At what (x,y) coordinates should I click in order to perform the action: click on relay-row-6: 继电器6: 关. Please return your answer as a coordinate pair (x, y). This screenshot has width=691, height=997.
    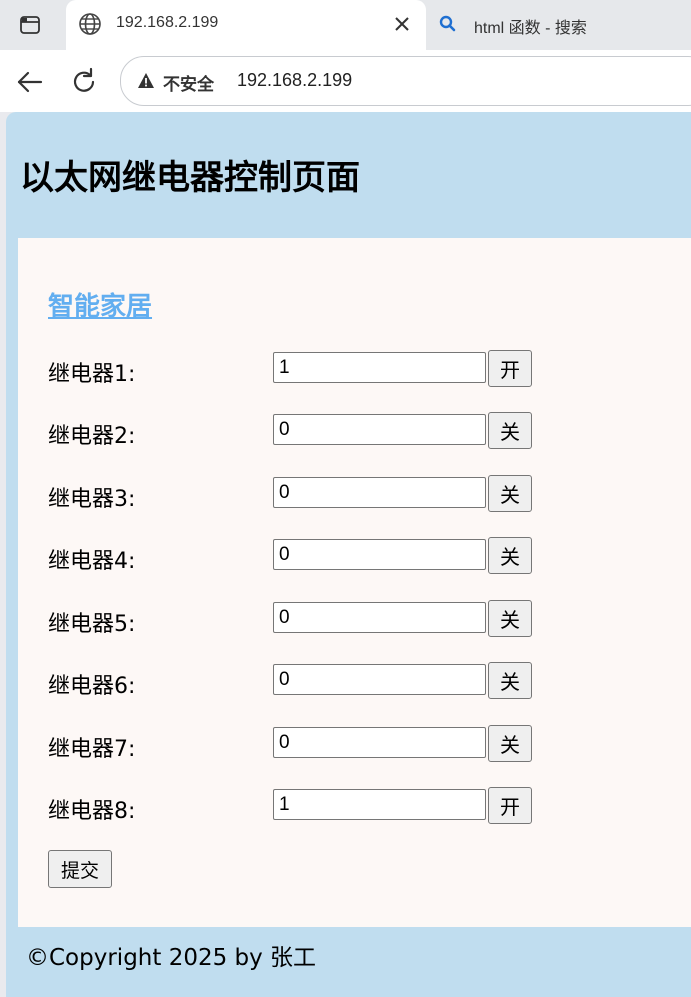
    Looking at the image, I should click on (298, 682).